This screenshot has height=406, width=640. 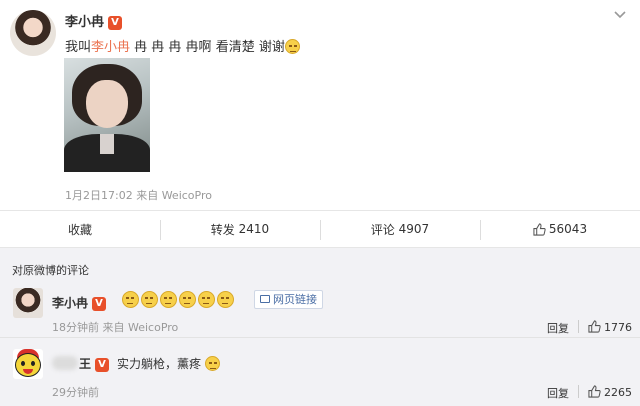 I want to click on comment-like-button: 2265, so click(x=610, y=392).